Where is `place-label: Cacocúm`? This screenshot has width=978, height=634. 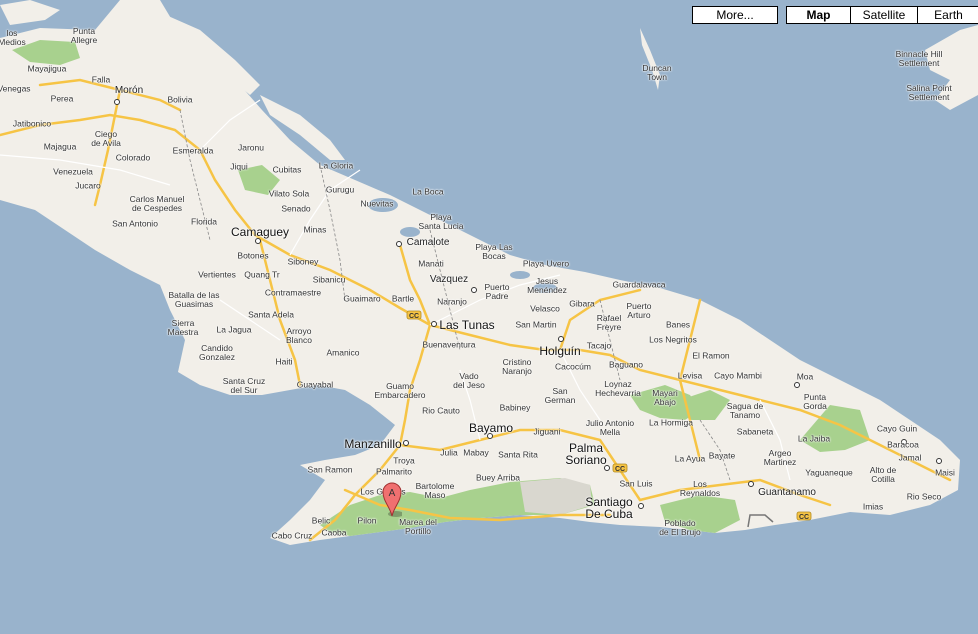 place-label: Cacocúm is located at coordinates (573, 366).